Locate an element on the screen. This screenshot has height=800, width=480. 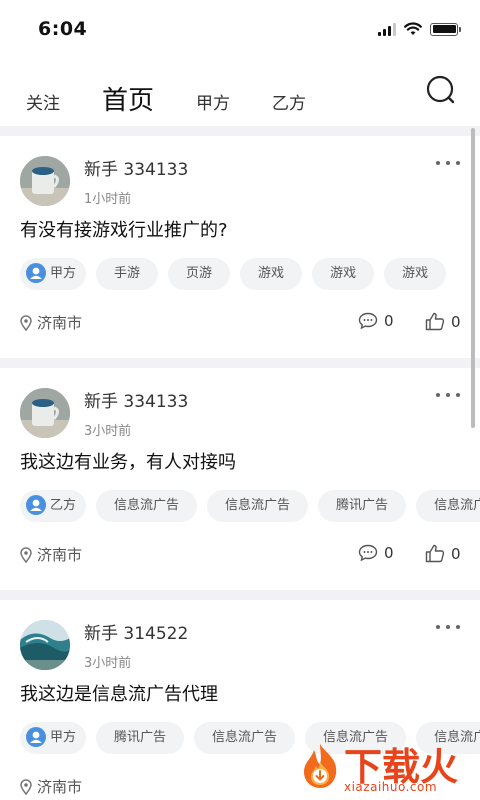
tag: 手游 is located at coordinates (127, 274).